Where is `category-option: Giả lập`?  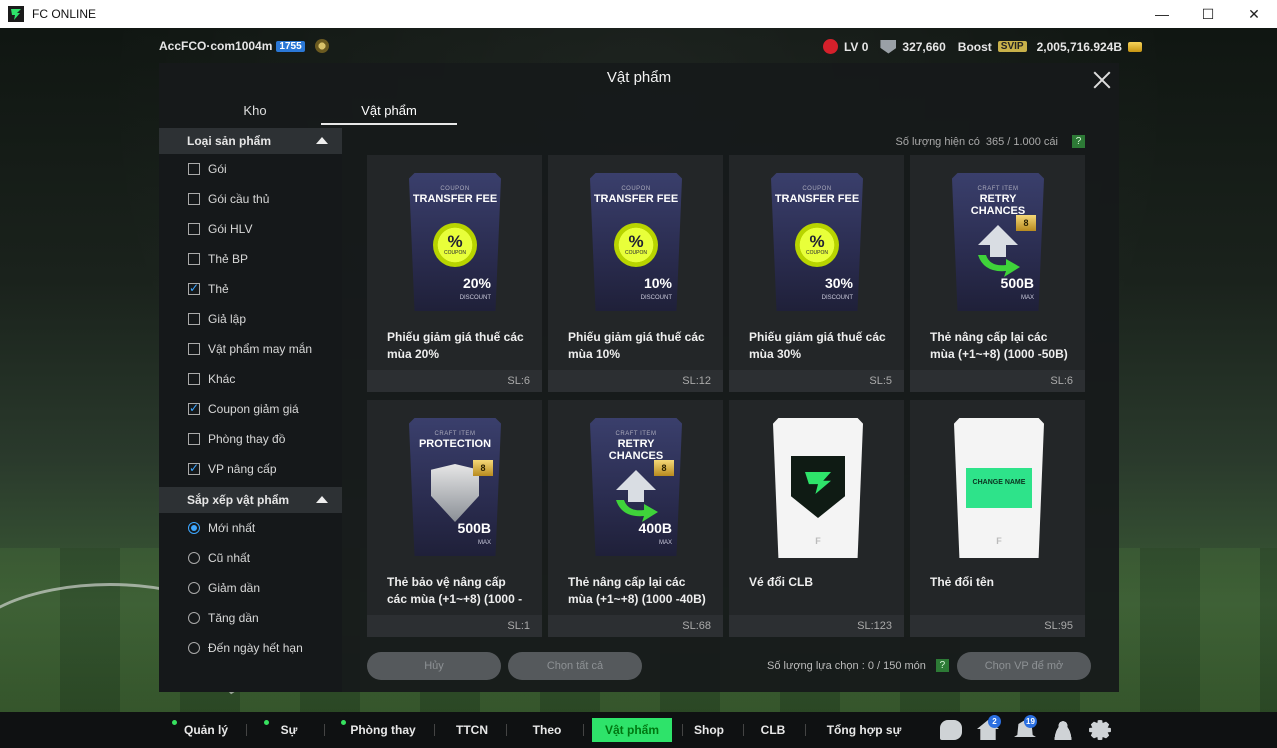 category-option: Giả lập is located at coordinates (250, 319).